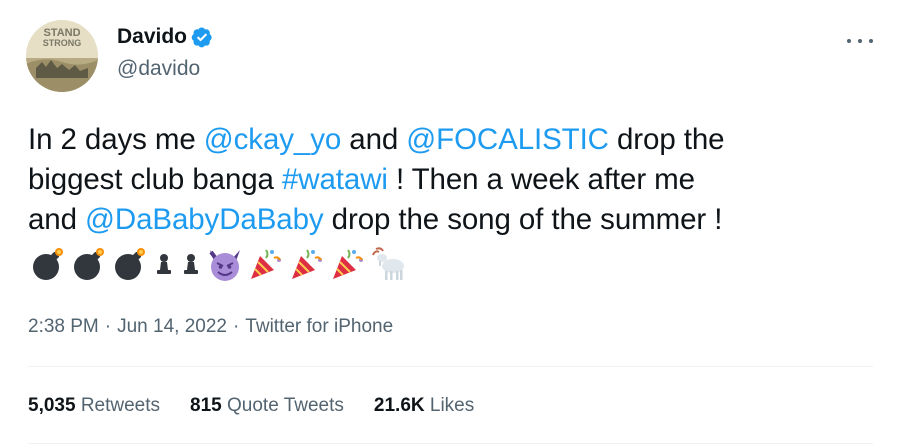 Image resolution: width=901 pixels, height=445 pixels. I want to click on verified-badge-icon, so click(202, 37).